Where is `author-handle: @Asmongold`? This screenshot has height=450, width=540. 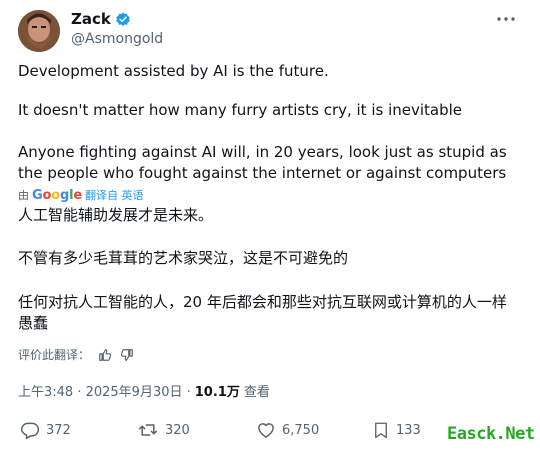 author-handle: @Asmongold is located at coordinates (117, 39).